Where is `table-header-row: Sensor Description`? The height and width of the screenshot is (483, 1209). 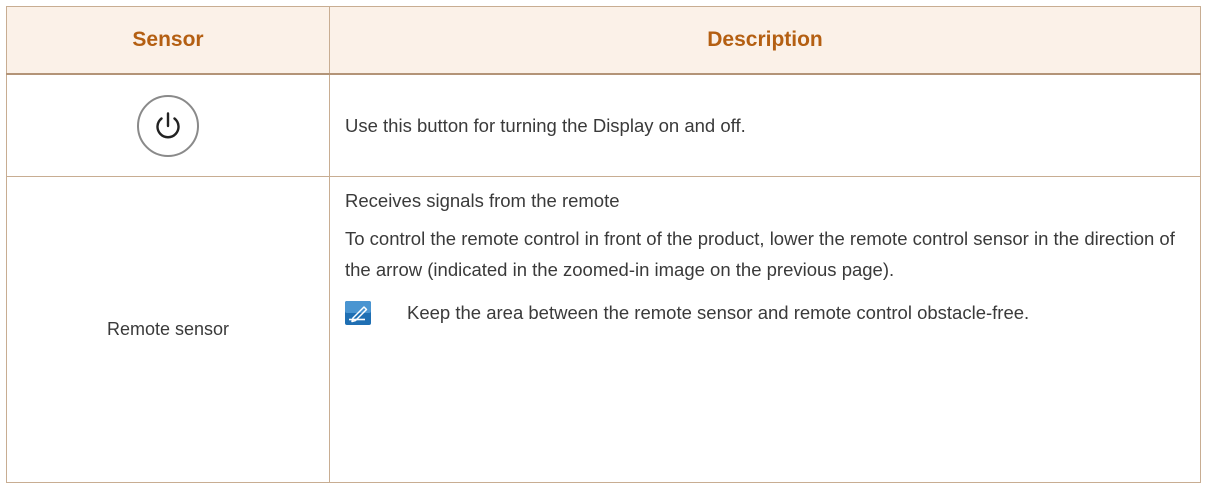
table-header-row: Sensor Description is located at coordinates (603, 40).